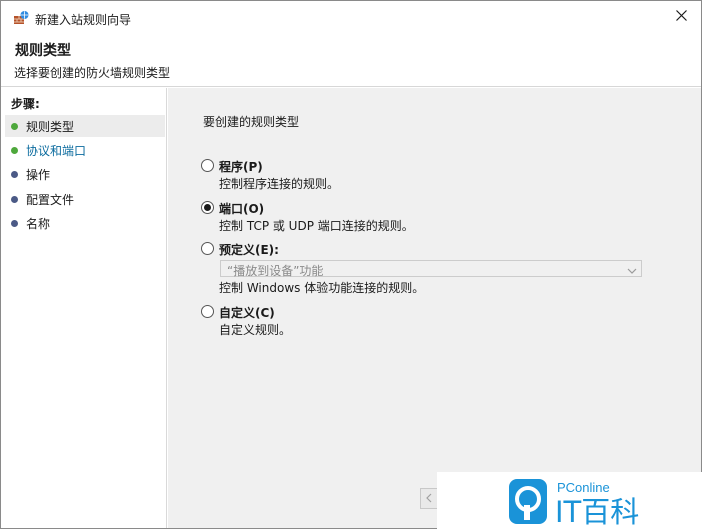  What do you see at coordinates (85, 174) in the screenshot?
I see `step-action: 操作` at bounding box center [85, 174].